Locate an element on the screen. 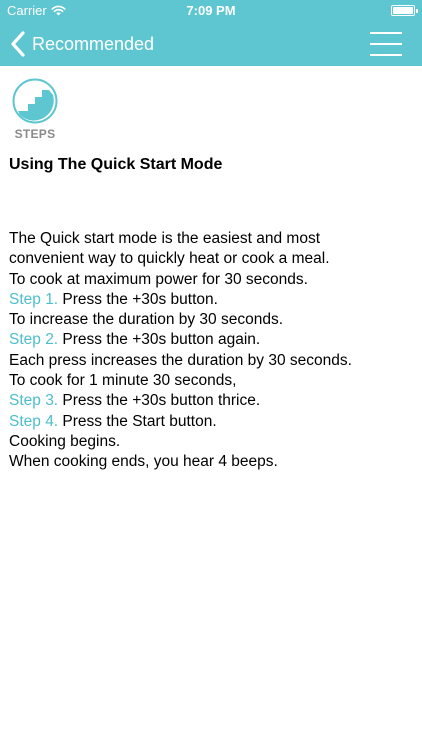 The image size is (422, 750). step-label: Step 4. is located at coordinates (34, 421).